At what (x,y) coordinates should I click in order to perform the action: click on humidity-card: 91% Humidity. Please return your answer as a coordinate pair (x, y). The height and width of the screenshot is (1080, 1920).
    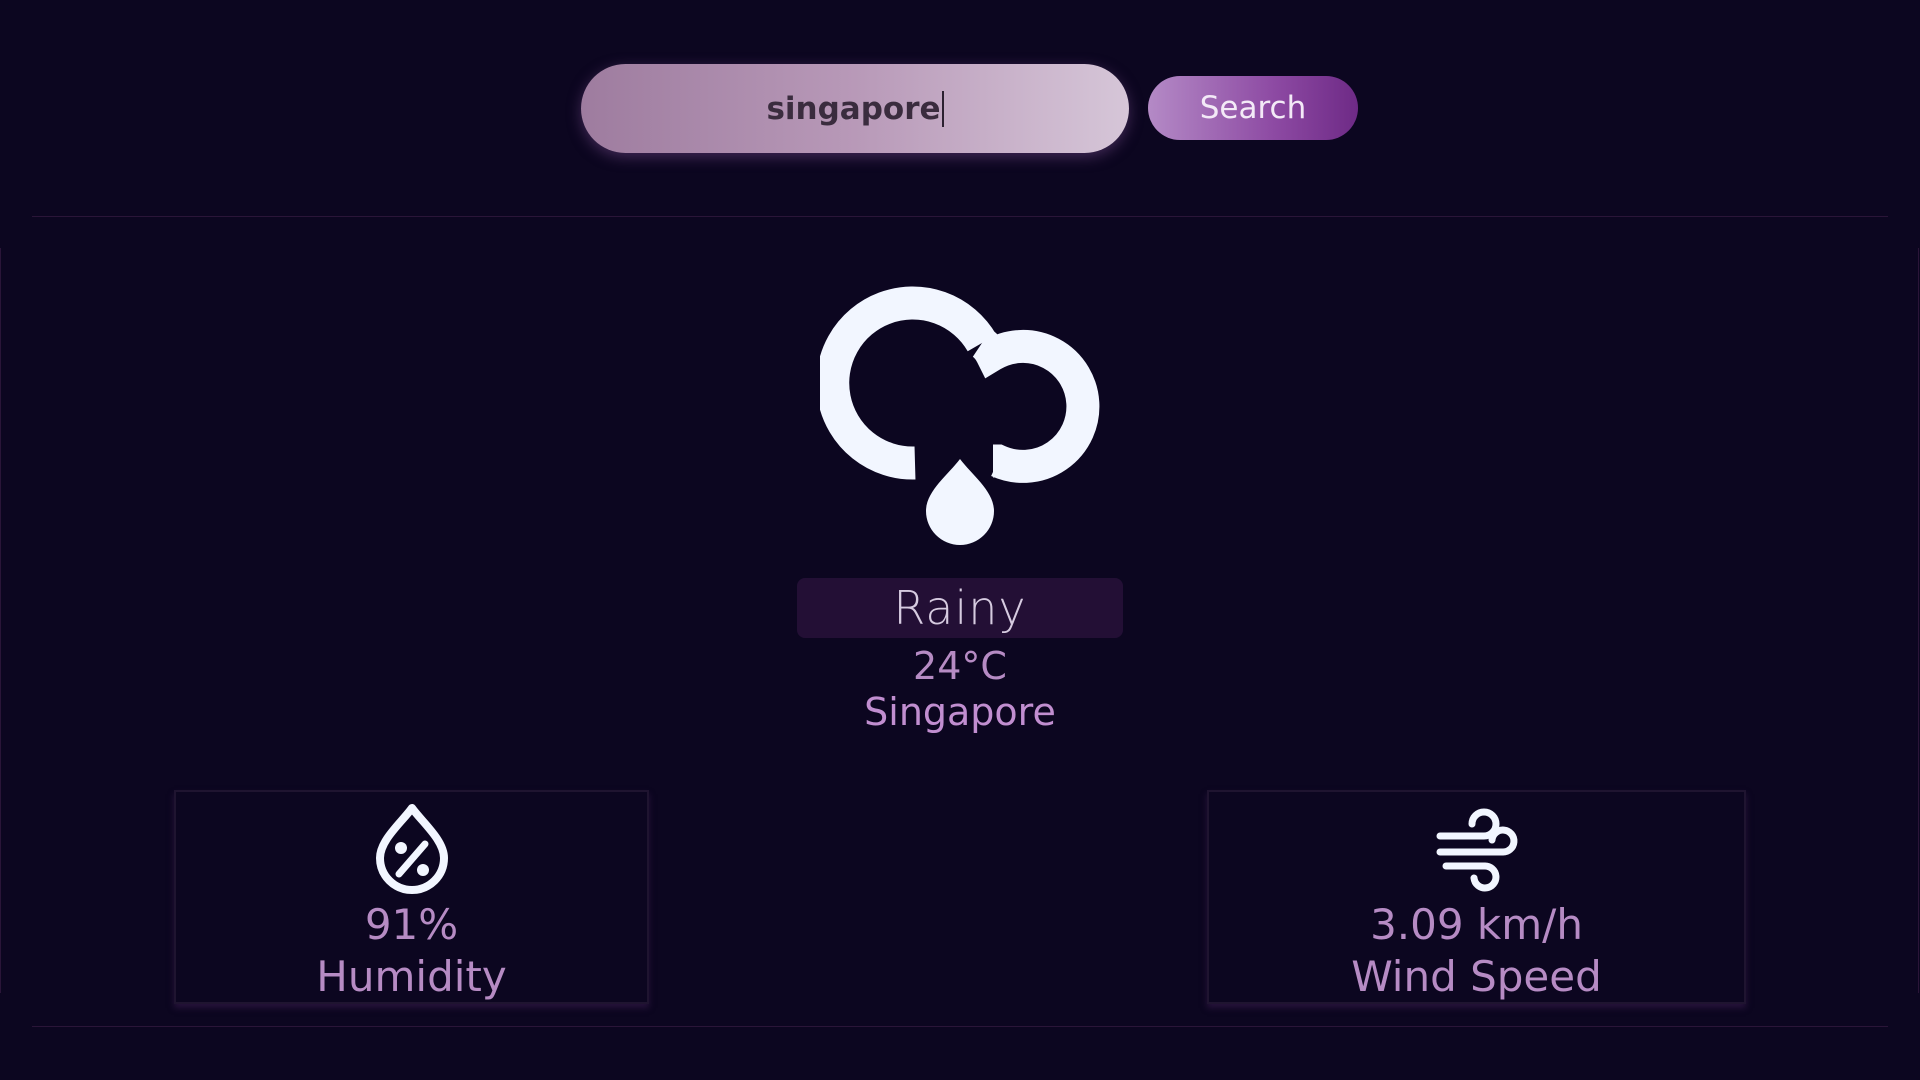
    Looking at the image, I should click on (411, 897).